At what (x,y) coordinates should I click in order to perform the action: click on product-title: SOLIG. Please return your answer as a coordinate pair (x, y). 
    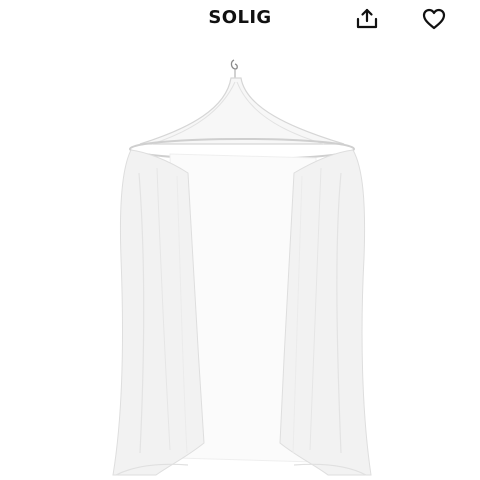
    Looking at the image, I should click on (240, 17).